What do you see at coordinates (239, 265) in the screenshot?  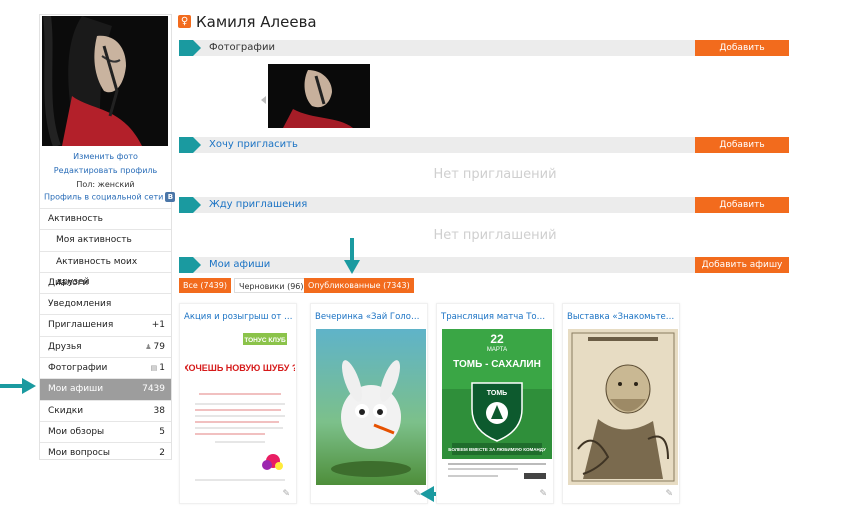 I see `section-title: Мои афиши` at bounding box center [239, 265].